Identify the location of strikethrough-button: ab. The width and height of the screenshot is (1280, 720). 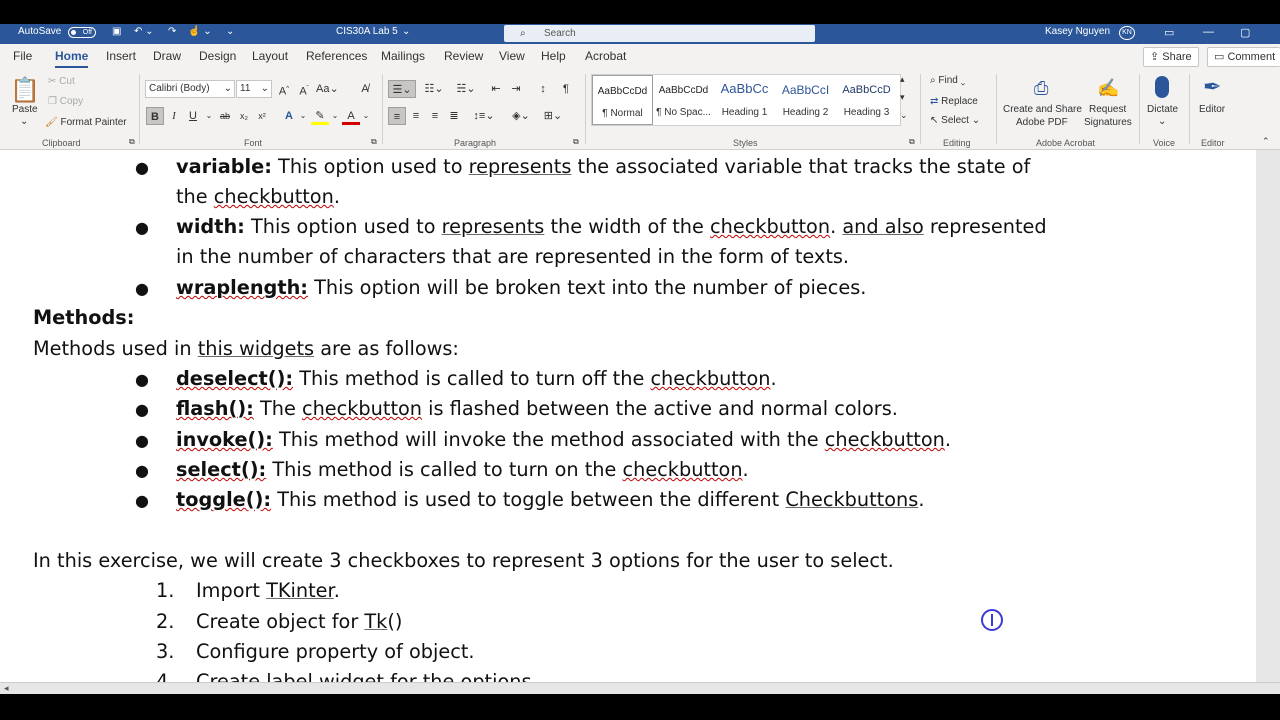
(225, 116).